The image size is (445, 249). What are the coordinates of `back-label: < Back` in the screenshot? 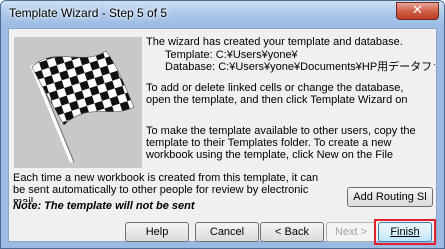 It's located at (292, 232).